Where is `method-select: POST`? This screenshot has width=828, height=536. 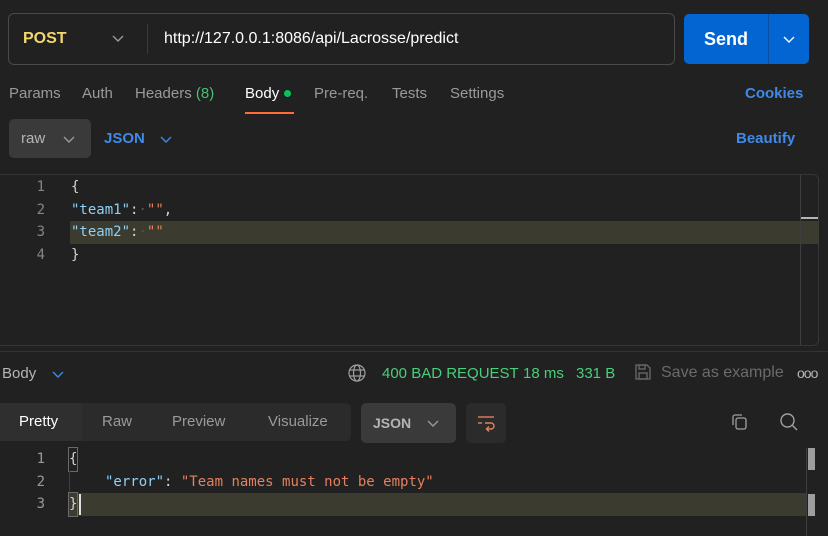
method-select: POST is located at coordinates (45, 39).